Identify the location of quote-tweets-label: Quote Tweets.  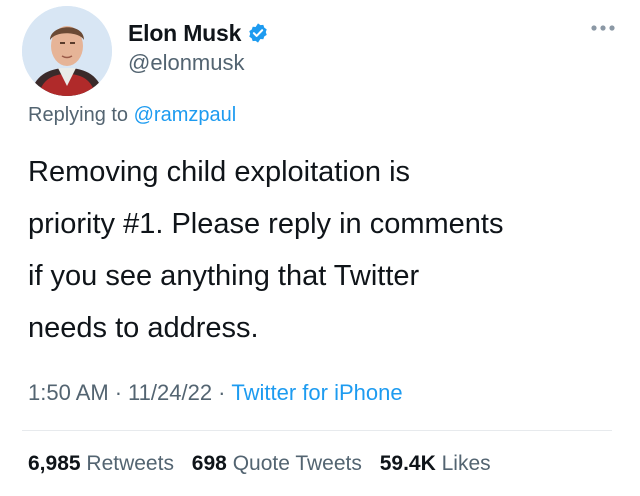
(297, 463).